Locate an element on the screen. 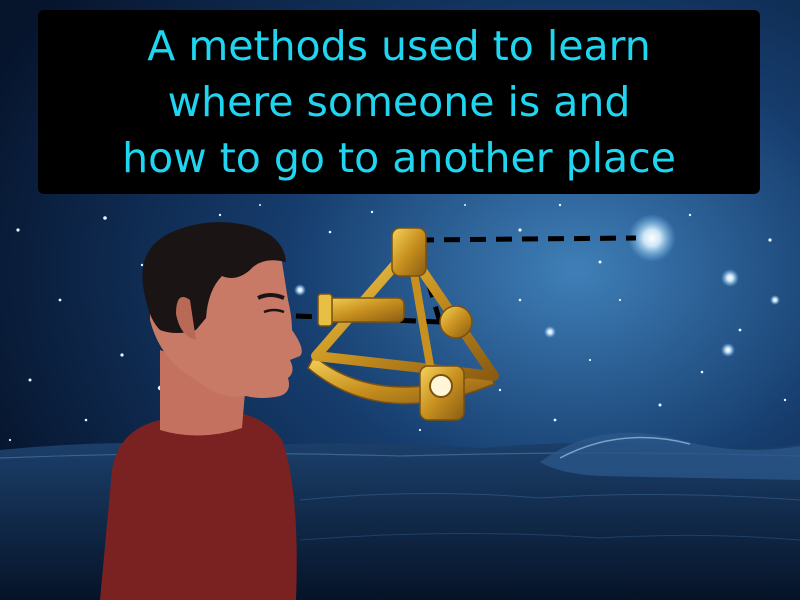 This screenshot has width=800, height=600. shirt is located at coordinates (198, 505).